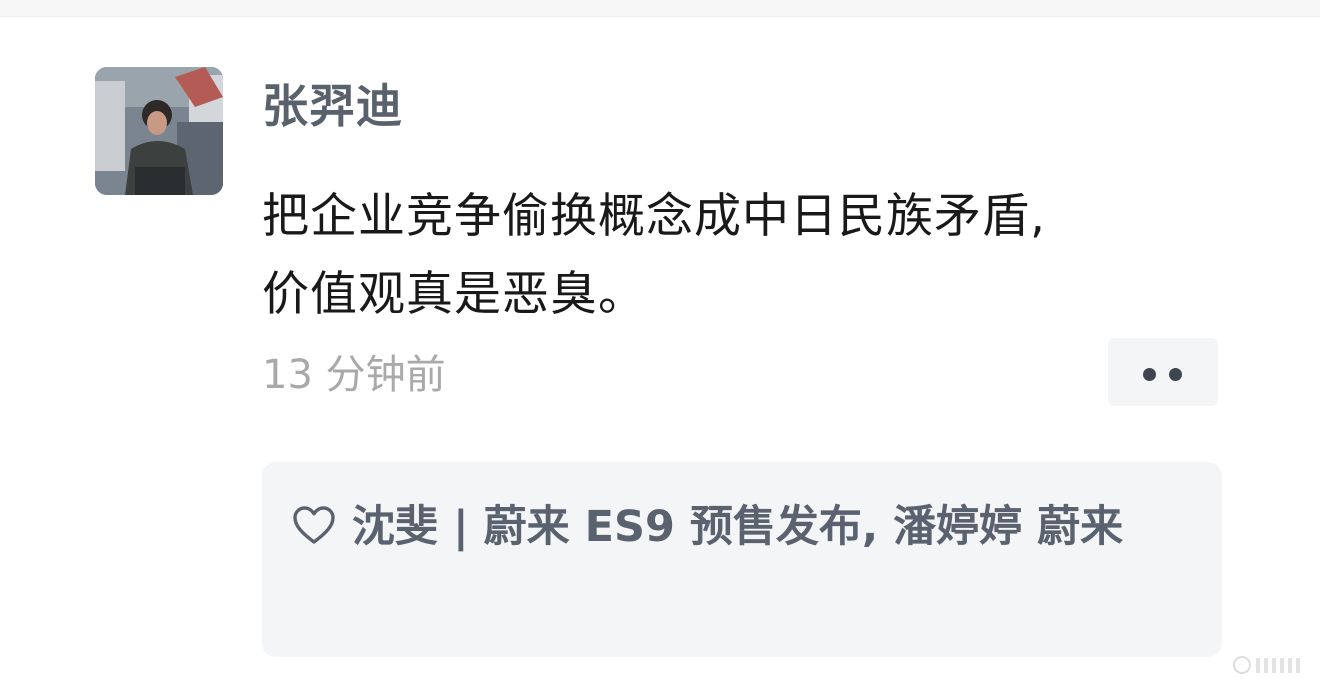 The width and height of the screenshot is (1320, 699). I want to click on more-options-button, so click(1163, 372).